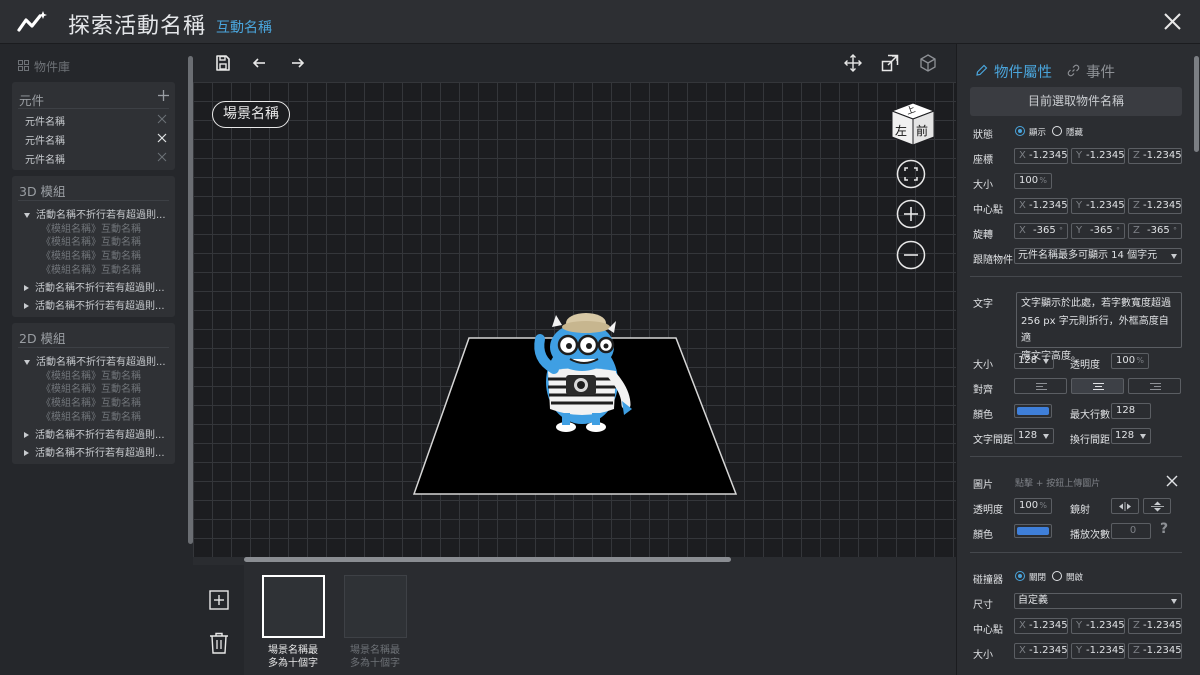 This screenshot has width=1200, height=675. What do you see at coordinates (163, 95) in the screenshot?
I see `add-component-icon` at bounding box center [163, 95].